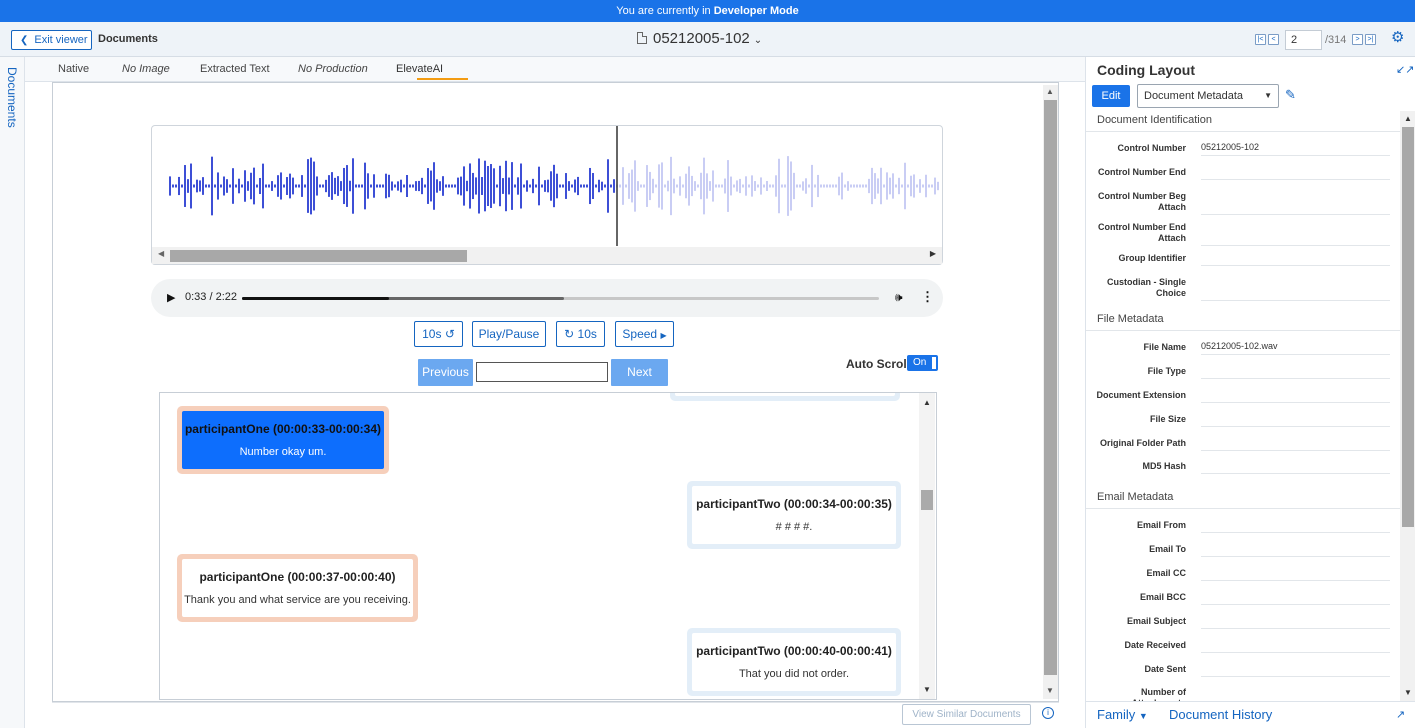 The width and height of the screenshot is (1415, 728). I want to click on more-options-icon: ⋮, so click(927, 297).